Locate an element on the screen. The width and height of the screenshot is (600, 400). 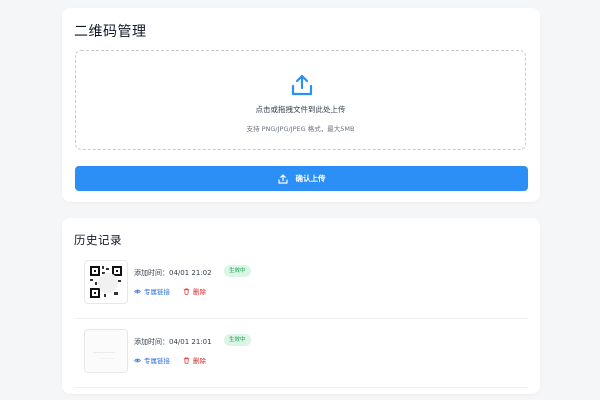
history-row: 添加时间：04/01 21:02 生效中 专属链接 删除 is located at coordinates (301, 284).